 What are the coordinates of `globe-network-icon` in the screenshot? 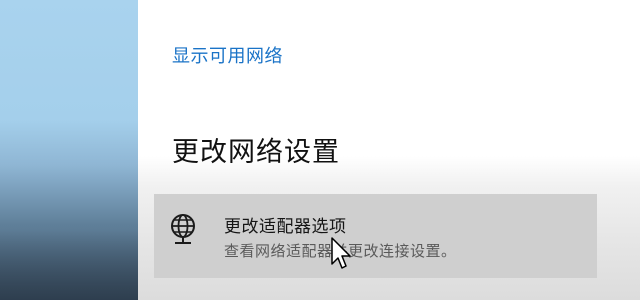 It's located at (184, 230).